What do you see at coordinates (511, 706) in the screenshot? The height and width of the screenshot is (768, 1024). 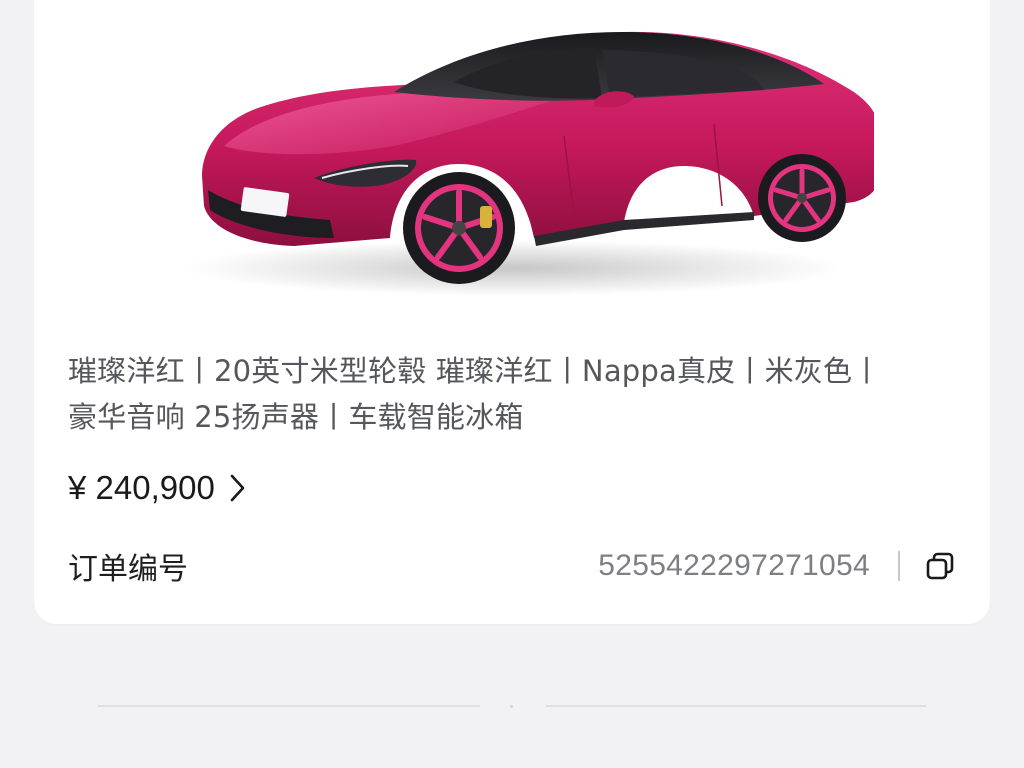 I see `bottom-divider-dot` at bounding box center [511, 706].